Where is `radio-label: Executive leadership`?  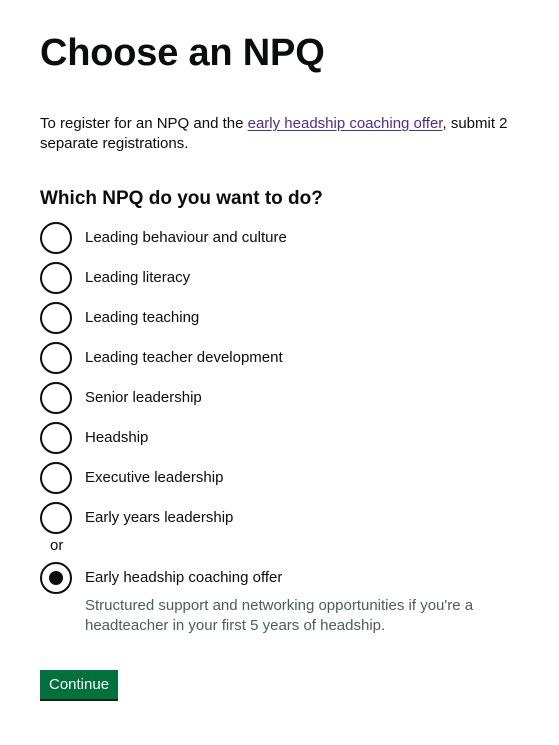 radio-label: Executive leadership is located at coordinates (154, 478).